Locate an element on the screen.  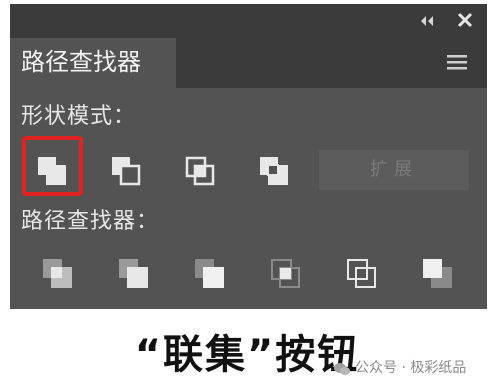
divide-button is located at coordinates (58, 274).